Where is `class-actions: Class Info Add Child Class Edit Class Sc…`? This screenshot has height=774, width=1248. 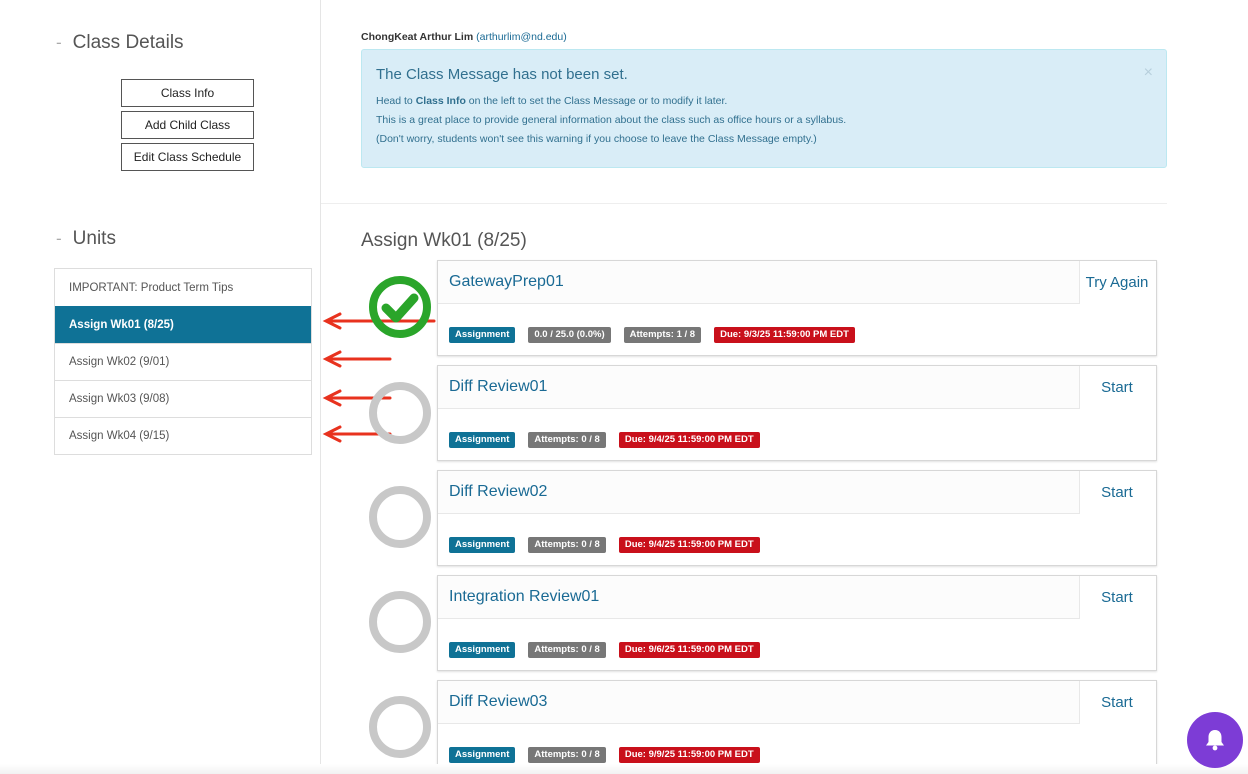 class-actions: Class Info Add Child Class Edit Class Sc… is located at coordinates (187, 127).